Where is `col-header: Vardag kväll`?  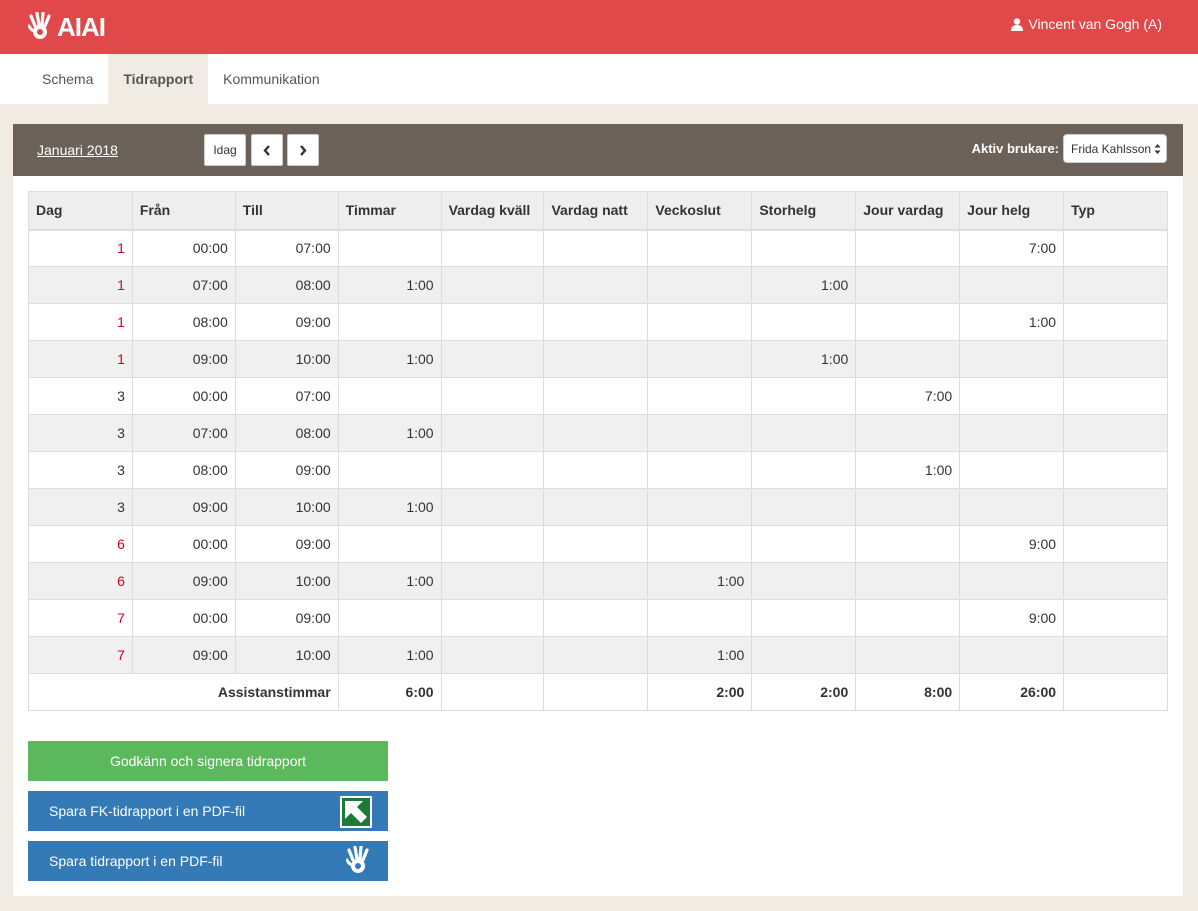 col-header: Vardag kväll is located at coordinates (492, 211).